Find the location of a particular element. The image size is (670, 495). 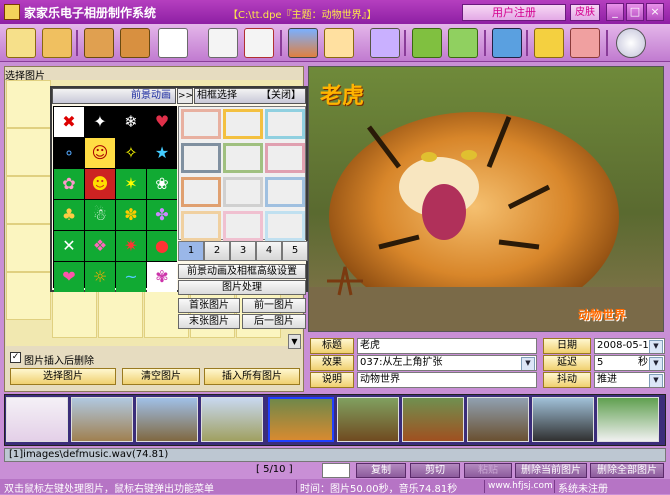

monkey-icon: ☻ is located at coordinates (100, 184).